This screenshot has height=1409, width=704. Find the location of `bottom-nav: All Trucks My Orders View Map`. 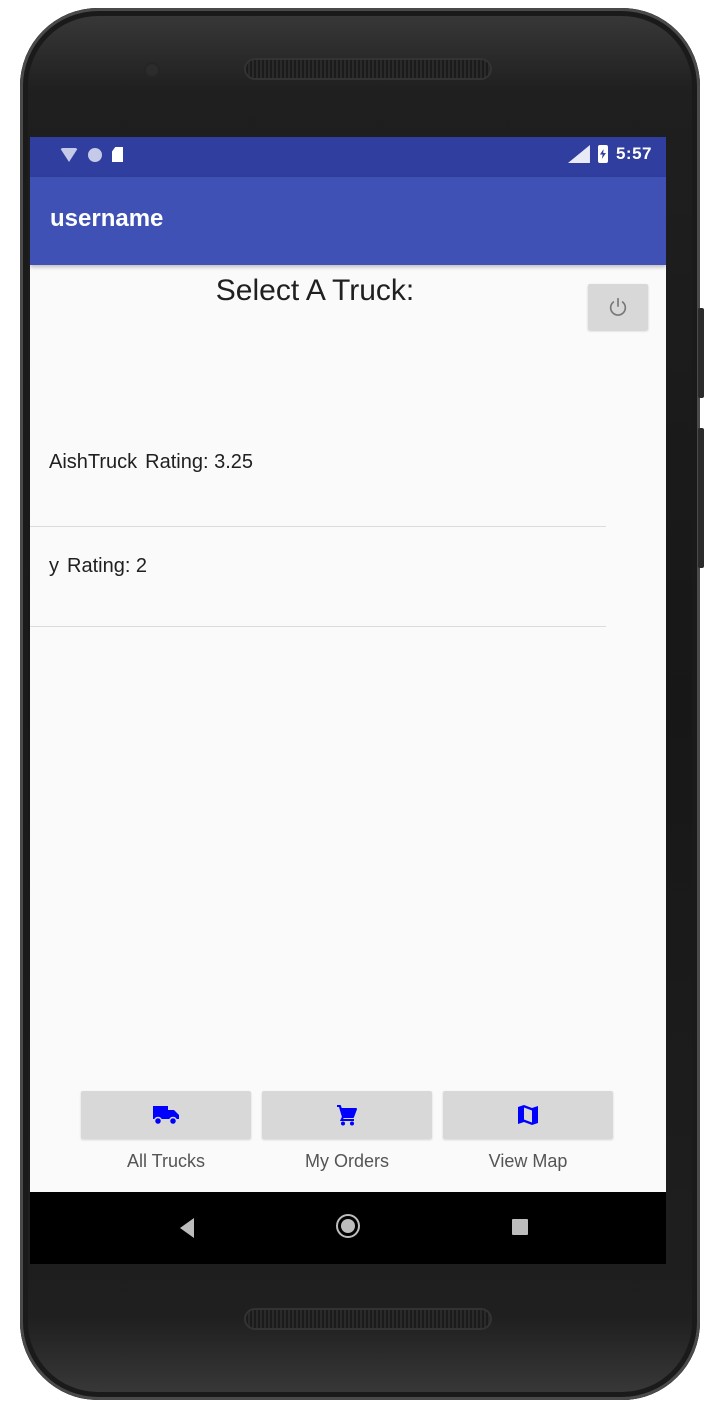

bottom-nav: All Trucks My Orders View Map is located at coordinates (348, 1141).